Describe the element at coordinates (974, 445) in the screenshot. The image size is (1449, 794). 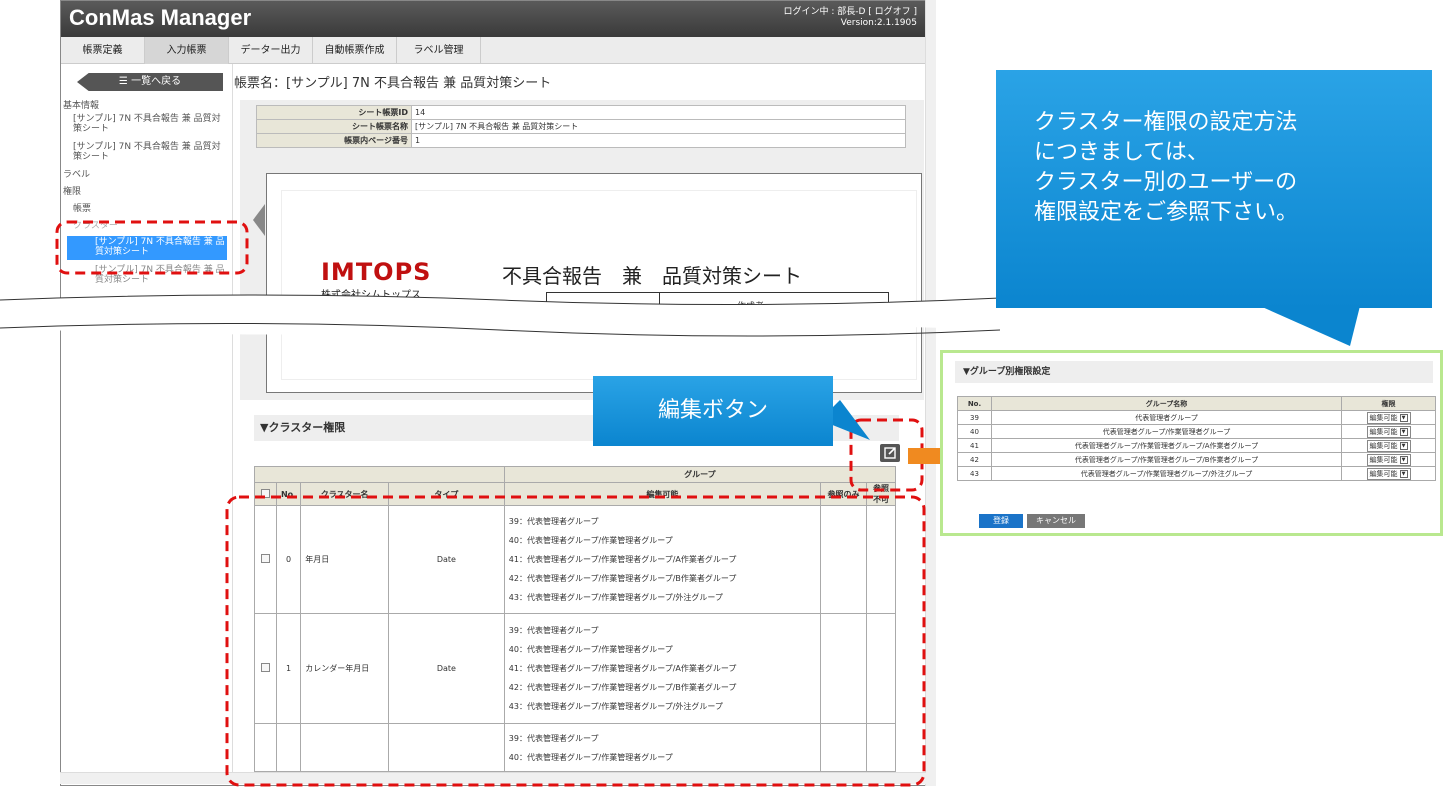
I see `cell-no: 41` at that location.